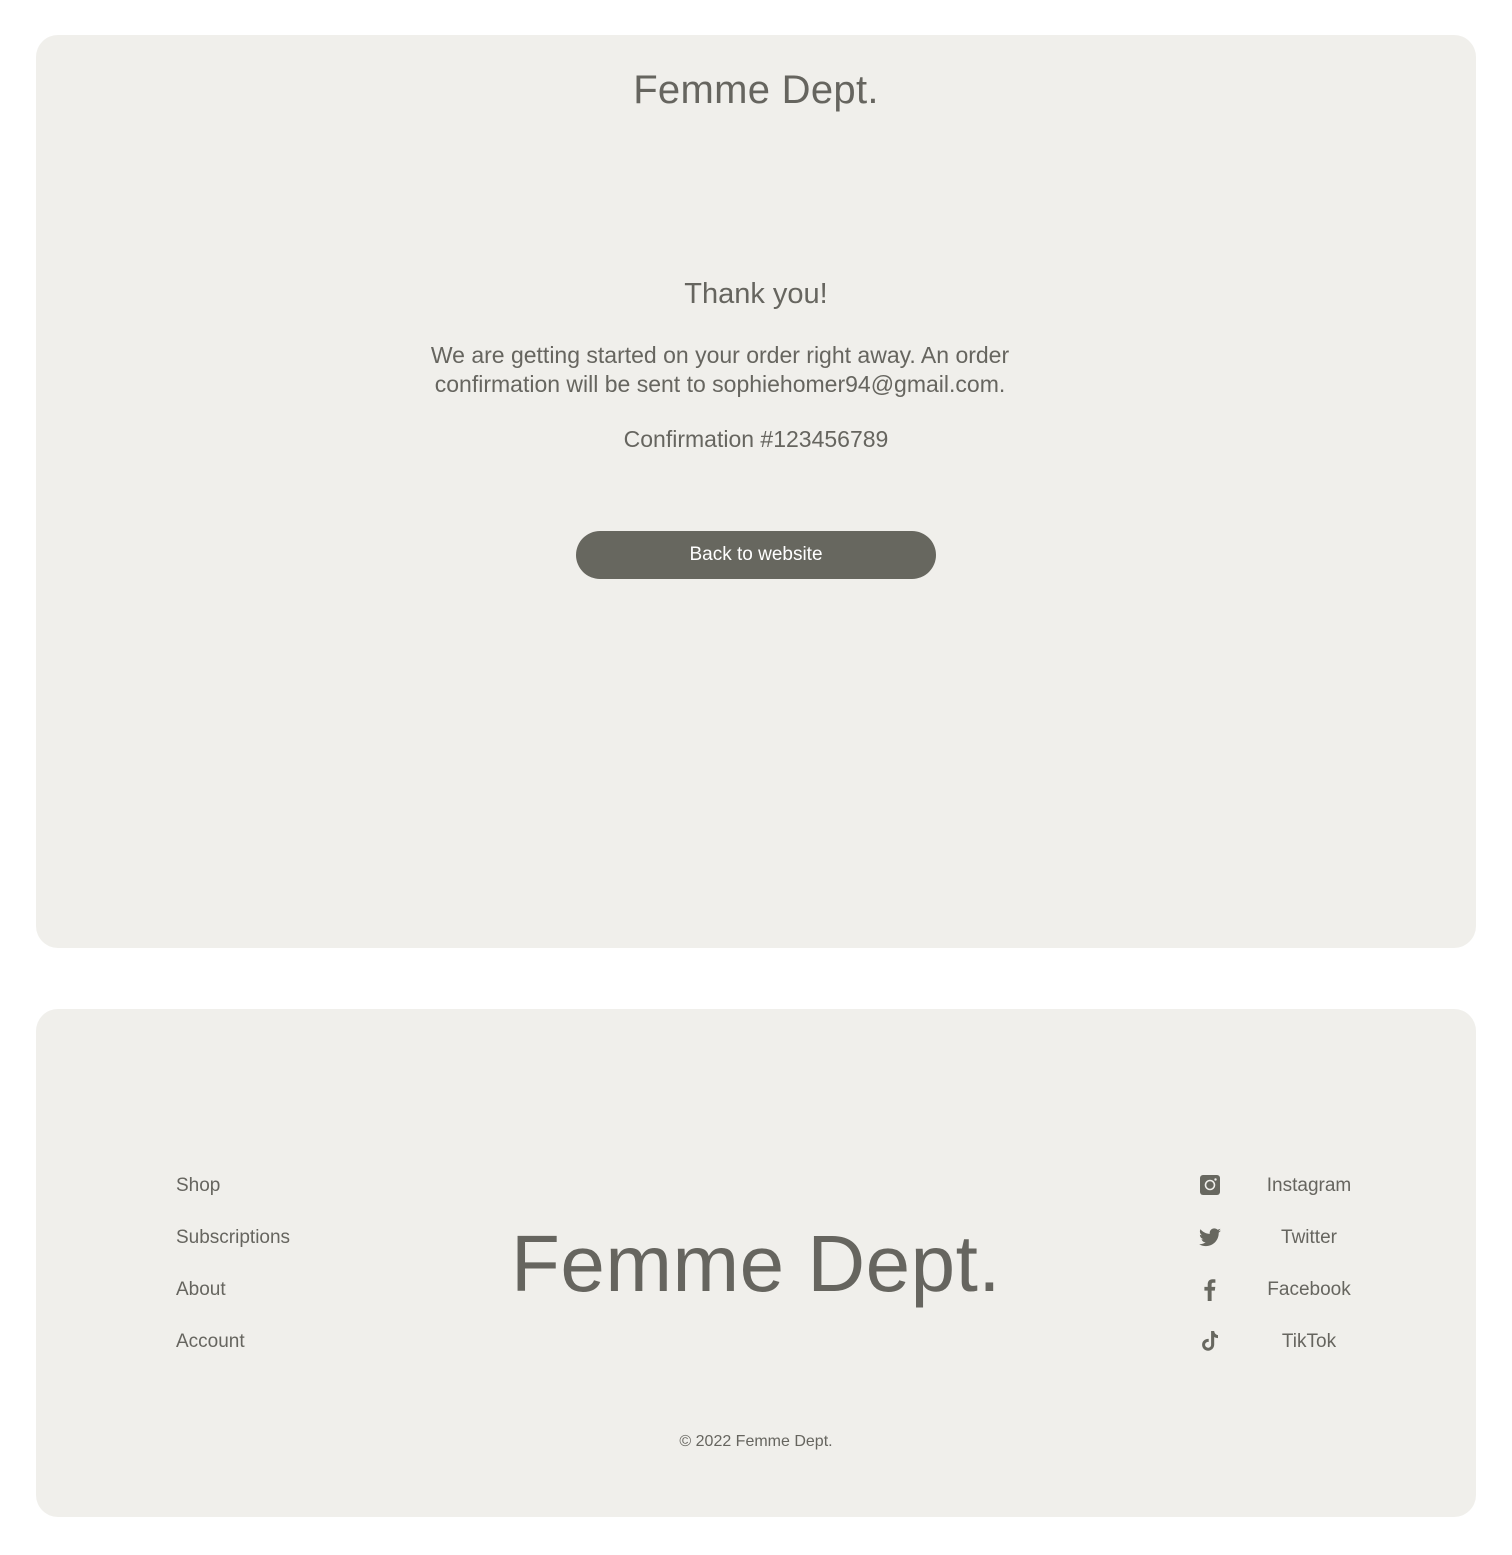 This screenshot has height=1555, width=1512. What do you see at coordinates (756, 1441) in the screenshot?
I see `copyright-text: © 2022 Femme Dept.` at bounding box center [756, 1441].